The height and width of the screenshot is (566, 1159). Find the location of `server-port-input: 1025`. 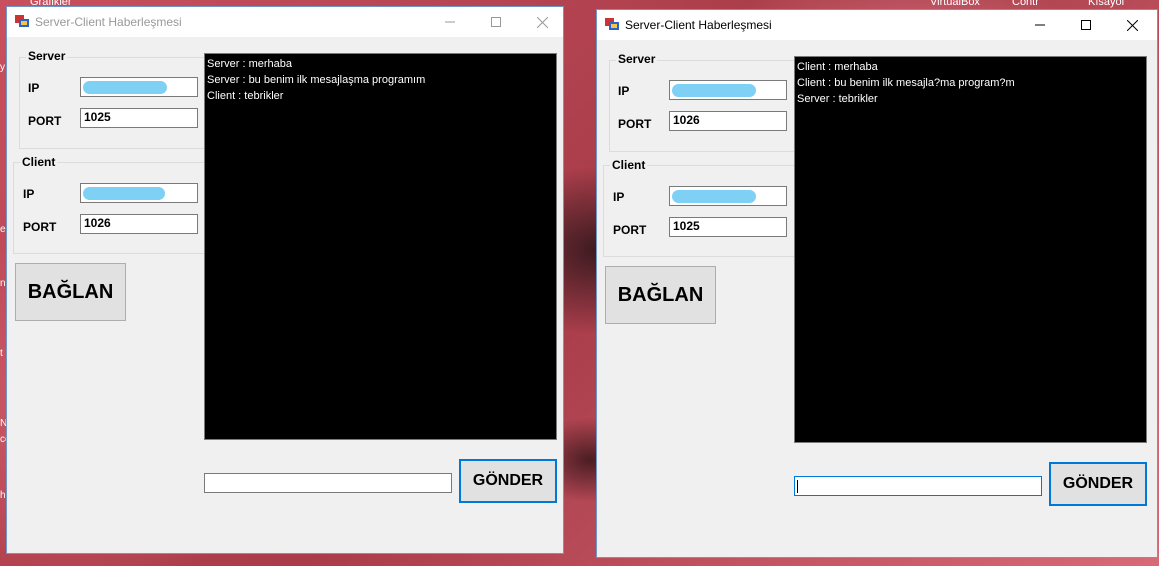

server-port-input: 1025 is located at coordinates (139, 118).